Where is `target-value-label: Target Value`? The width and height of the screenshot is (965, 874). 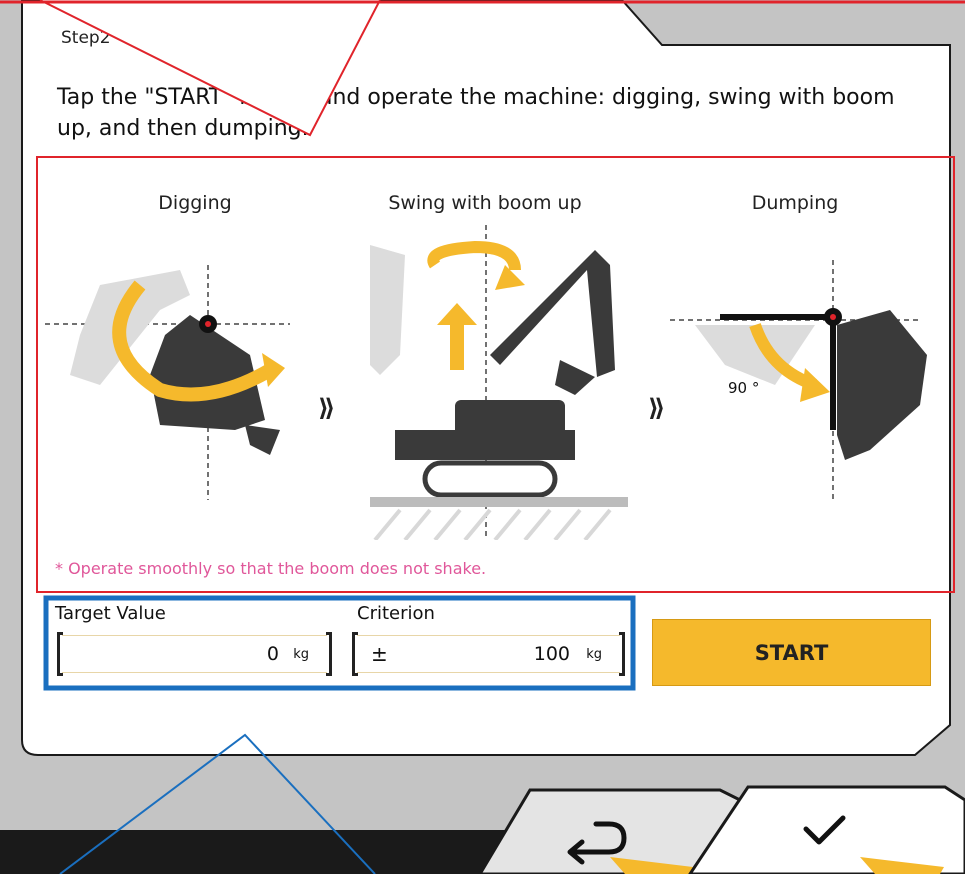 target-value-label: Target Value is located at coordinates (110, 613).